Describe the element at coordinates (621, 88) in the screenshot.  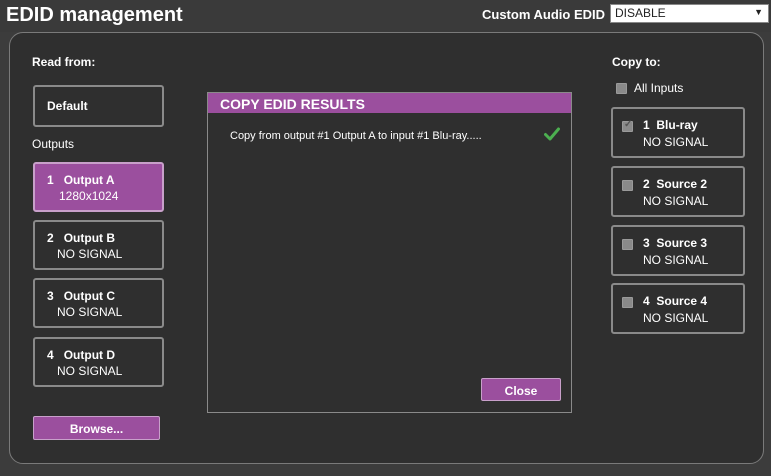
I see `all-inputs-checkbox` at that location.